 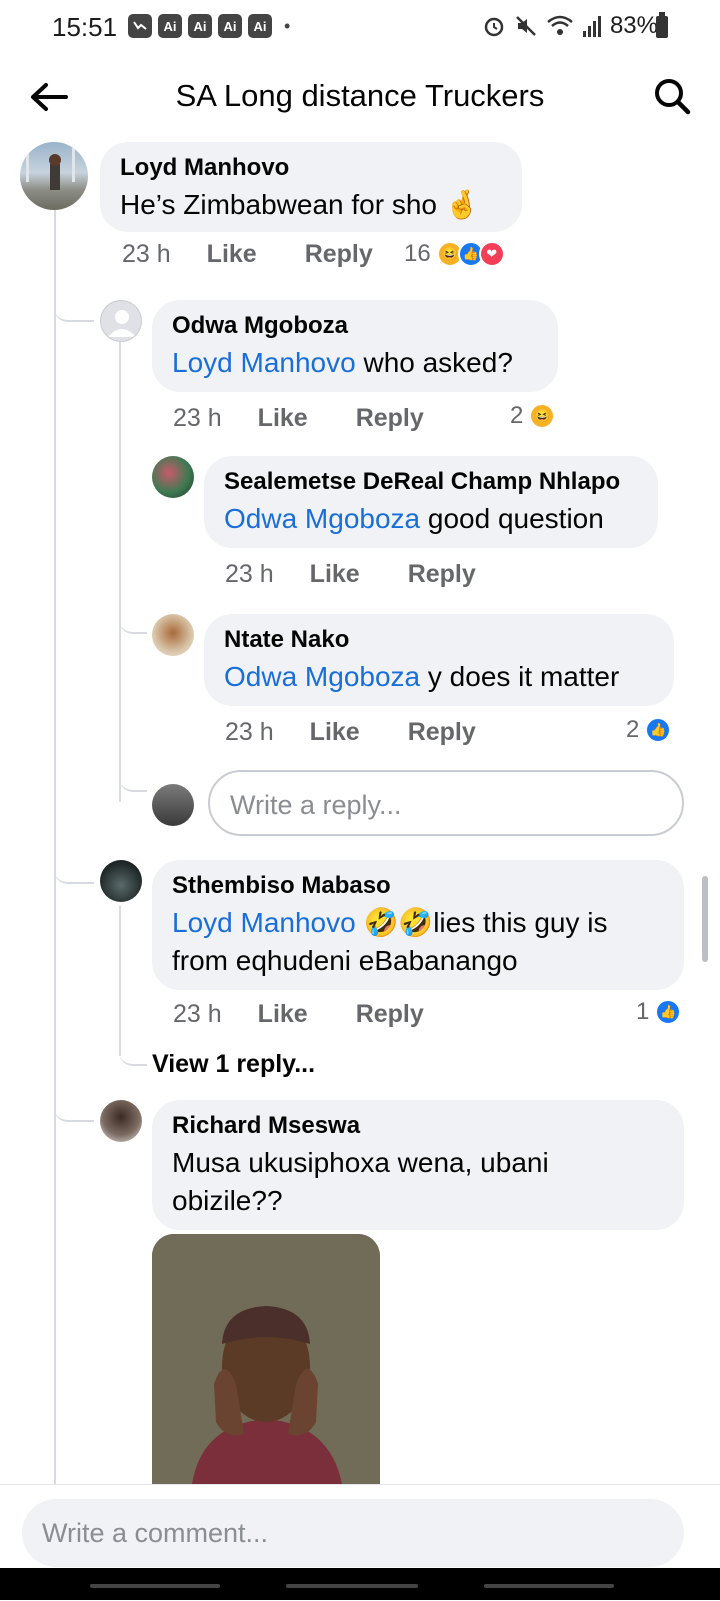 I want to click on status-right: 83%, so click(x=570, y=26).